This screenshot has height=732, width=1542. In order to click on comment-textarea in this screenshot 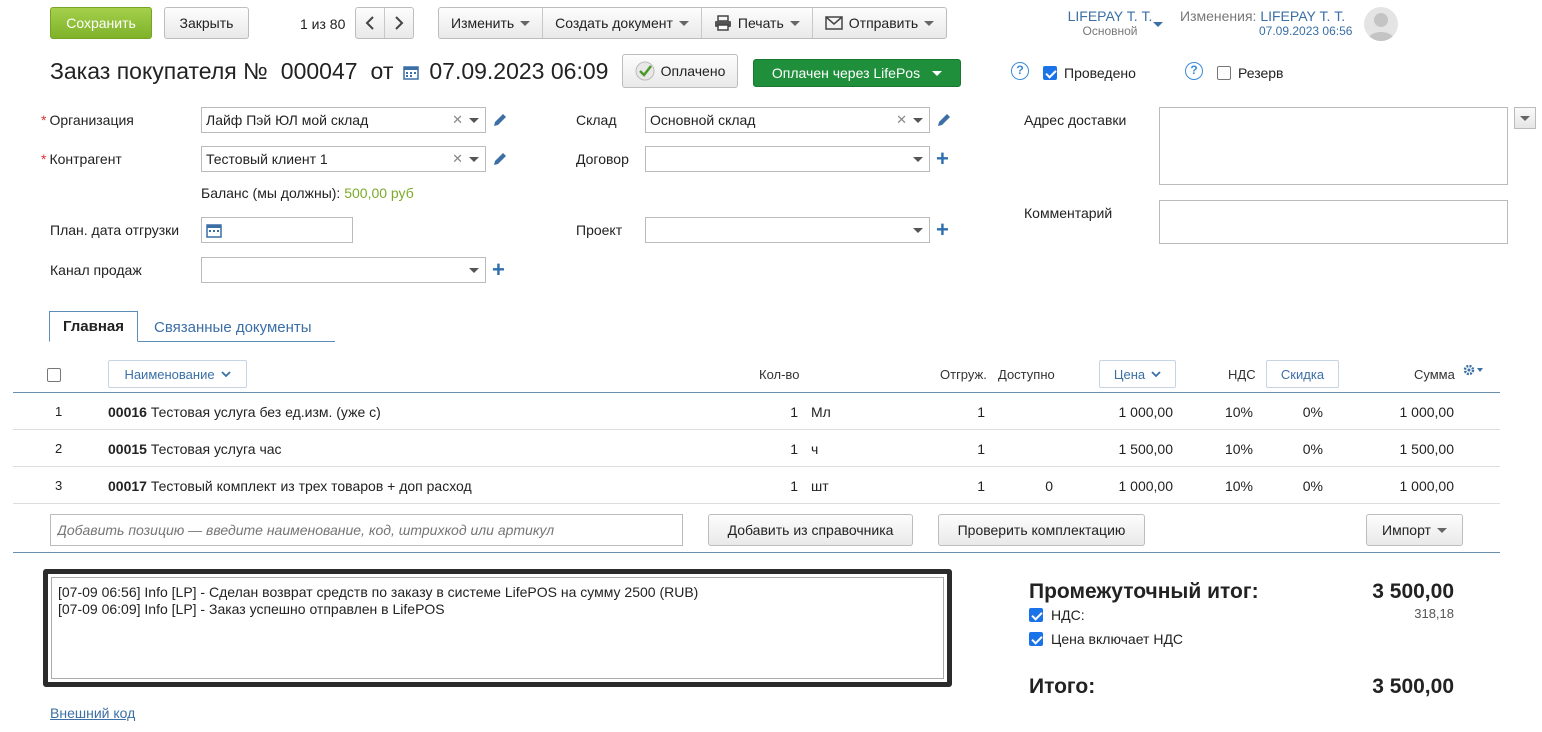, I will do `click(1333, 222)`.